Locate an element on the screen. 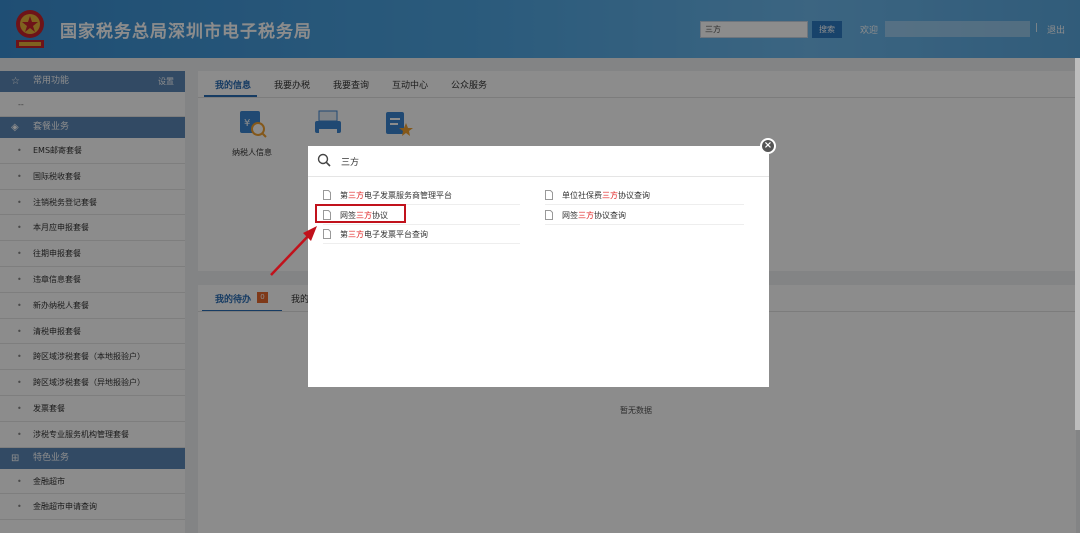  annotation-highlight-box is located at coordinates (360, 213).